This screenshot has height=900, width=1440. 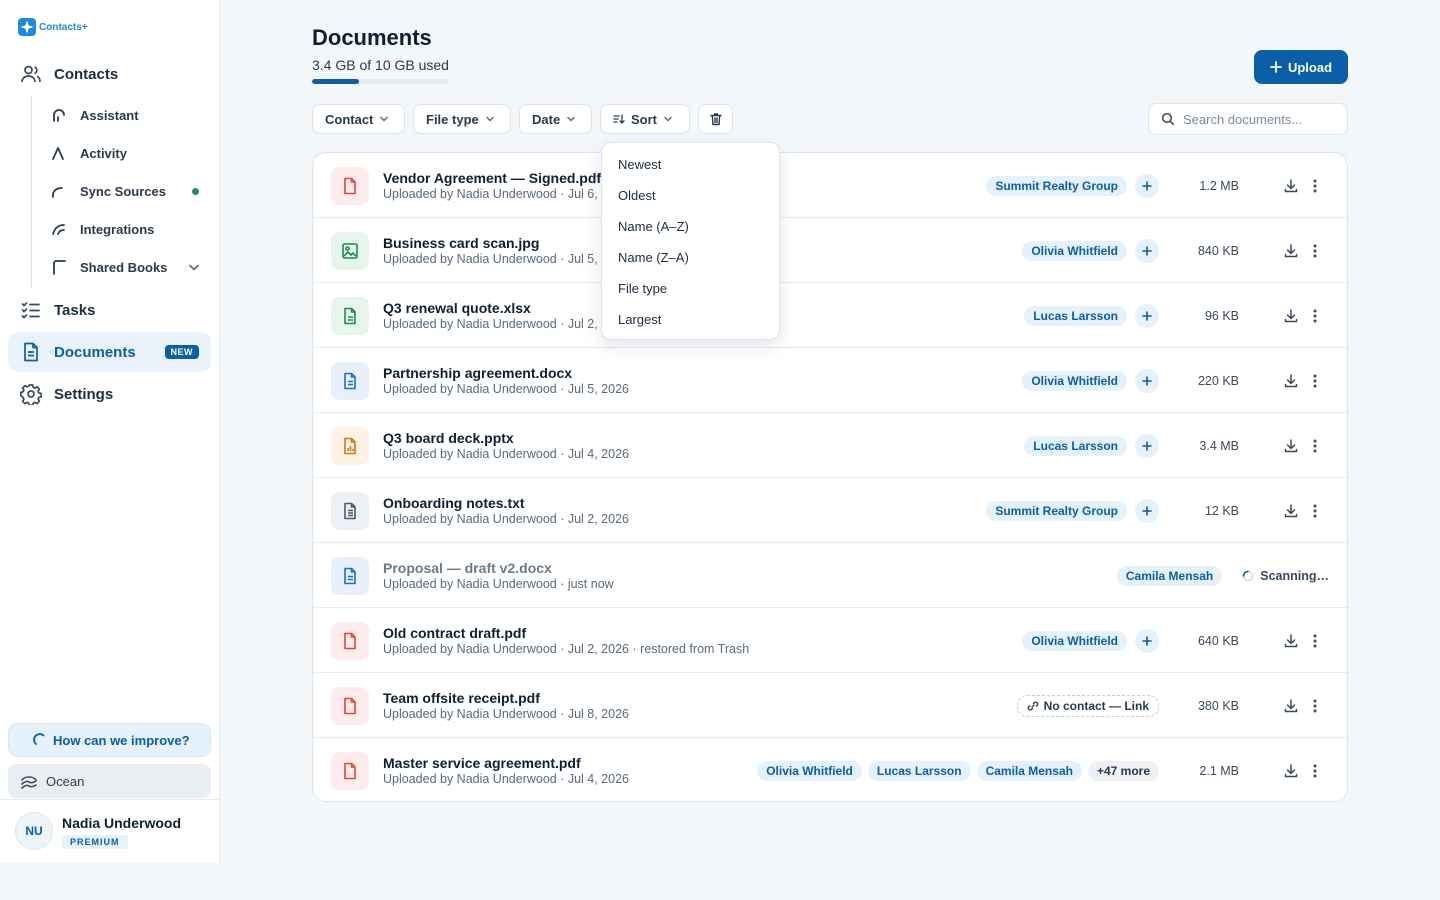 What do you see at coordinates (53, 27) in the screenshot?
I see `app-logo: Contacts+` at bounding box center [53, 27].